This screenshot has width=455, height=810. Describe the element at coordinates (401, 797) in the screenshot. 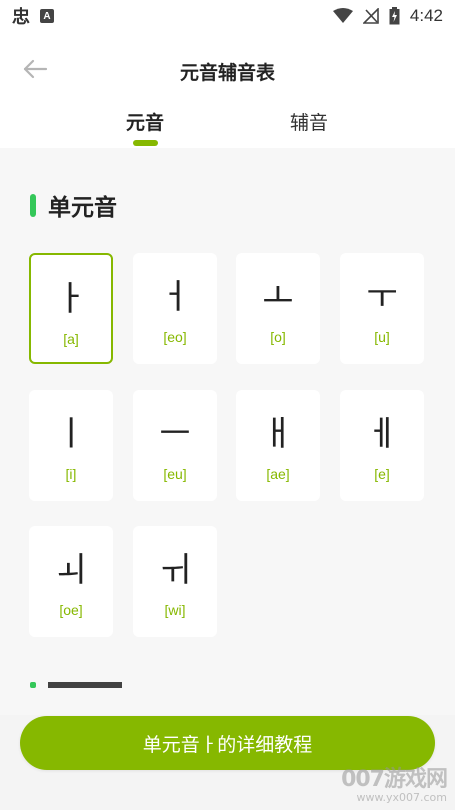

I see `watermark-url: www.yx007.com` at that location.